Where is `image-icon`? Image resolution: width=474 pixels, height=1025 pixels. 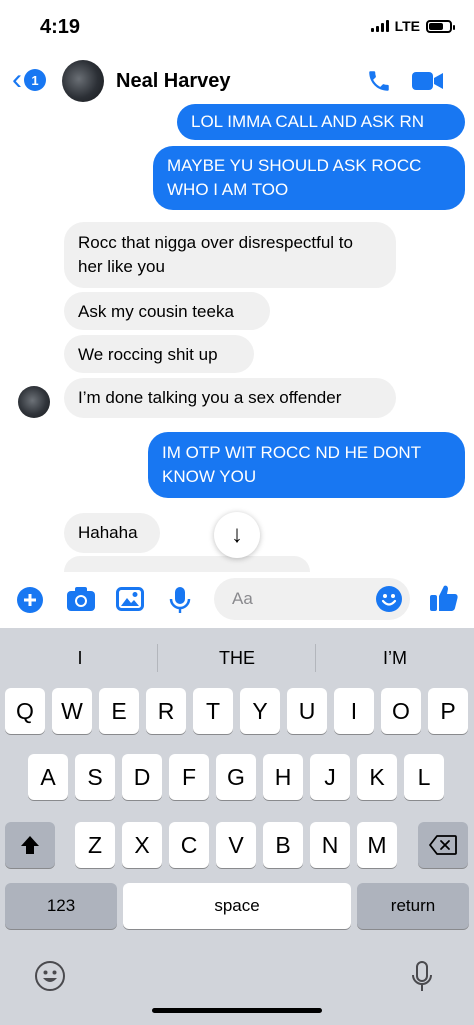 image-icon is located at coordinates (130, 599).